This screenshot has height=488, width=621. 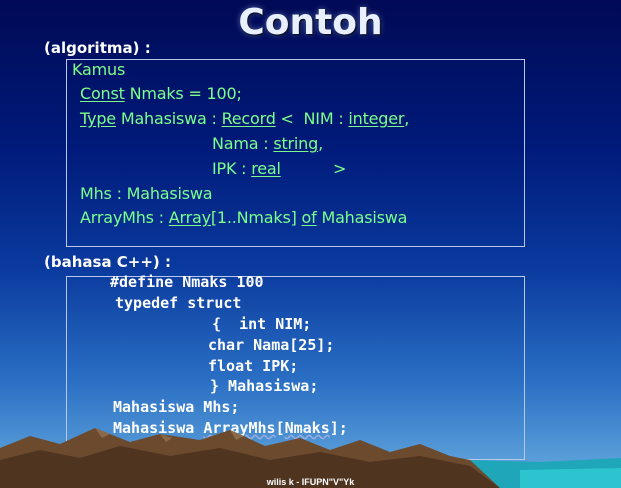 What do you see at coordinates (99, 69) in the screenshot?
I see `kamus-heading: Kamus` at bounding box center [99, 69].